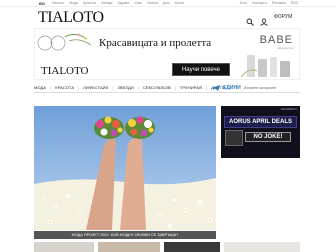  I want to click on site-logo: TIALOTO, so click(71, 18).